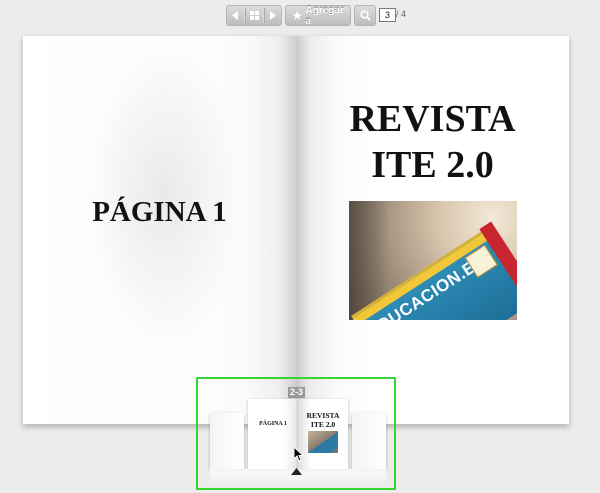  I want to click on search-icon, so click(365, 15).